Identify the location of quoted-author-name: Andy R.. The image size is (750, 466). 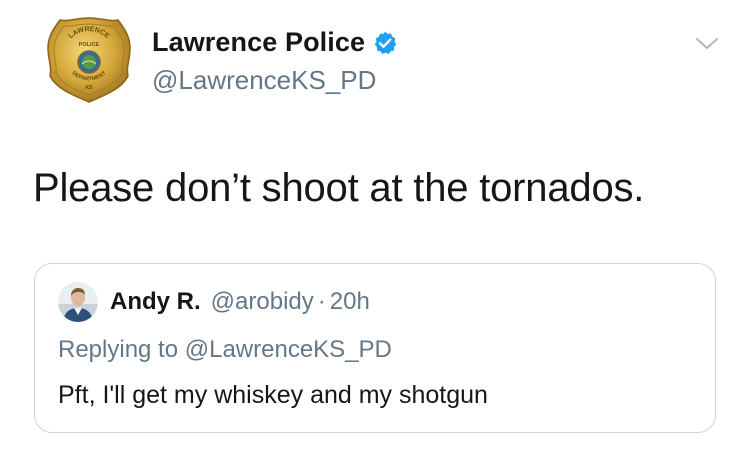
(155, 302).